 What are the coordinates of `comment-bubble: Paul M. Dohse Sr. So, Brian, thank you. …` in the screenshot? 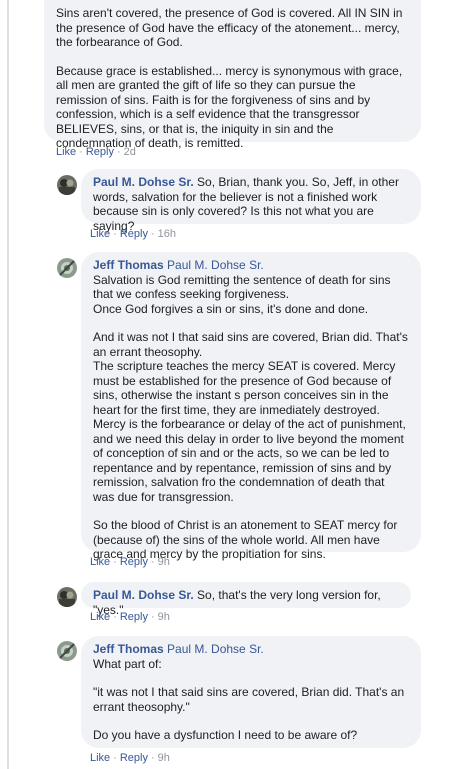 It's located at (251, 201).